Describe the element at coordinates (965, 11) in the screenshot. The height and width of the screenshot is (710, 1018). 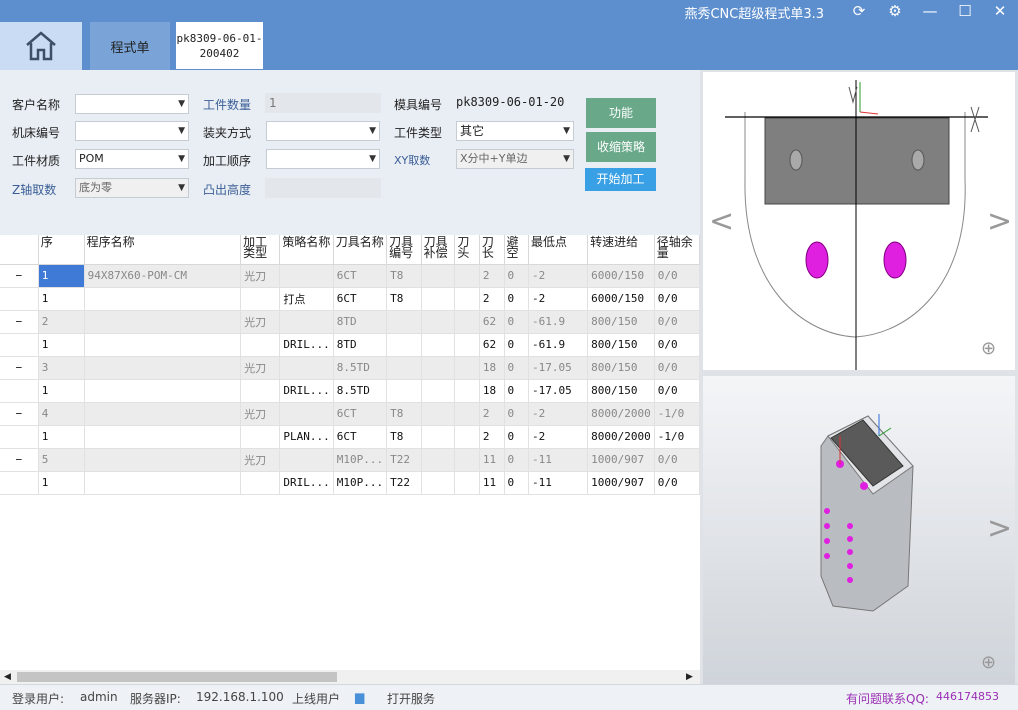
I see `maximize-icon: ☐` at that location.